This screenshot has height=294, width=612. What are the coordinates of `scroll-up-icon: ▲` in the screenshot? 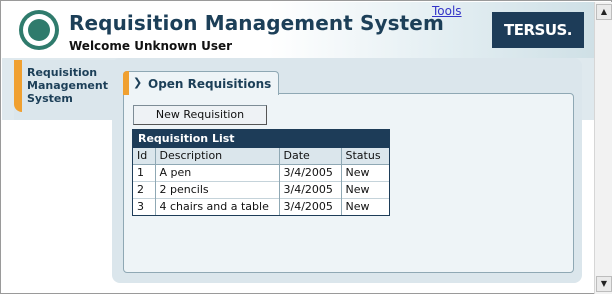 It's located at (604, 12).